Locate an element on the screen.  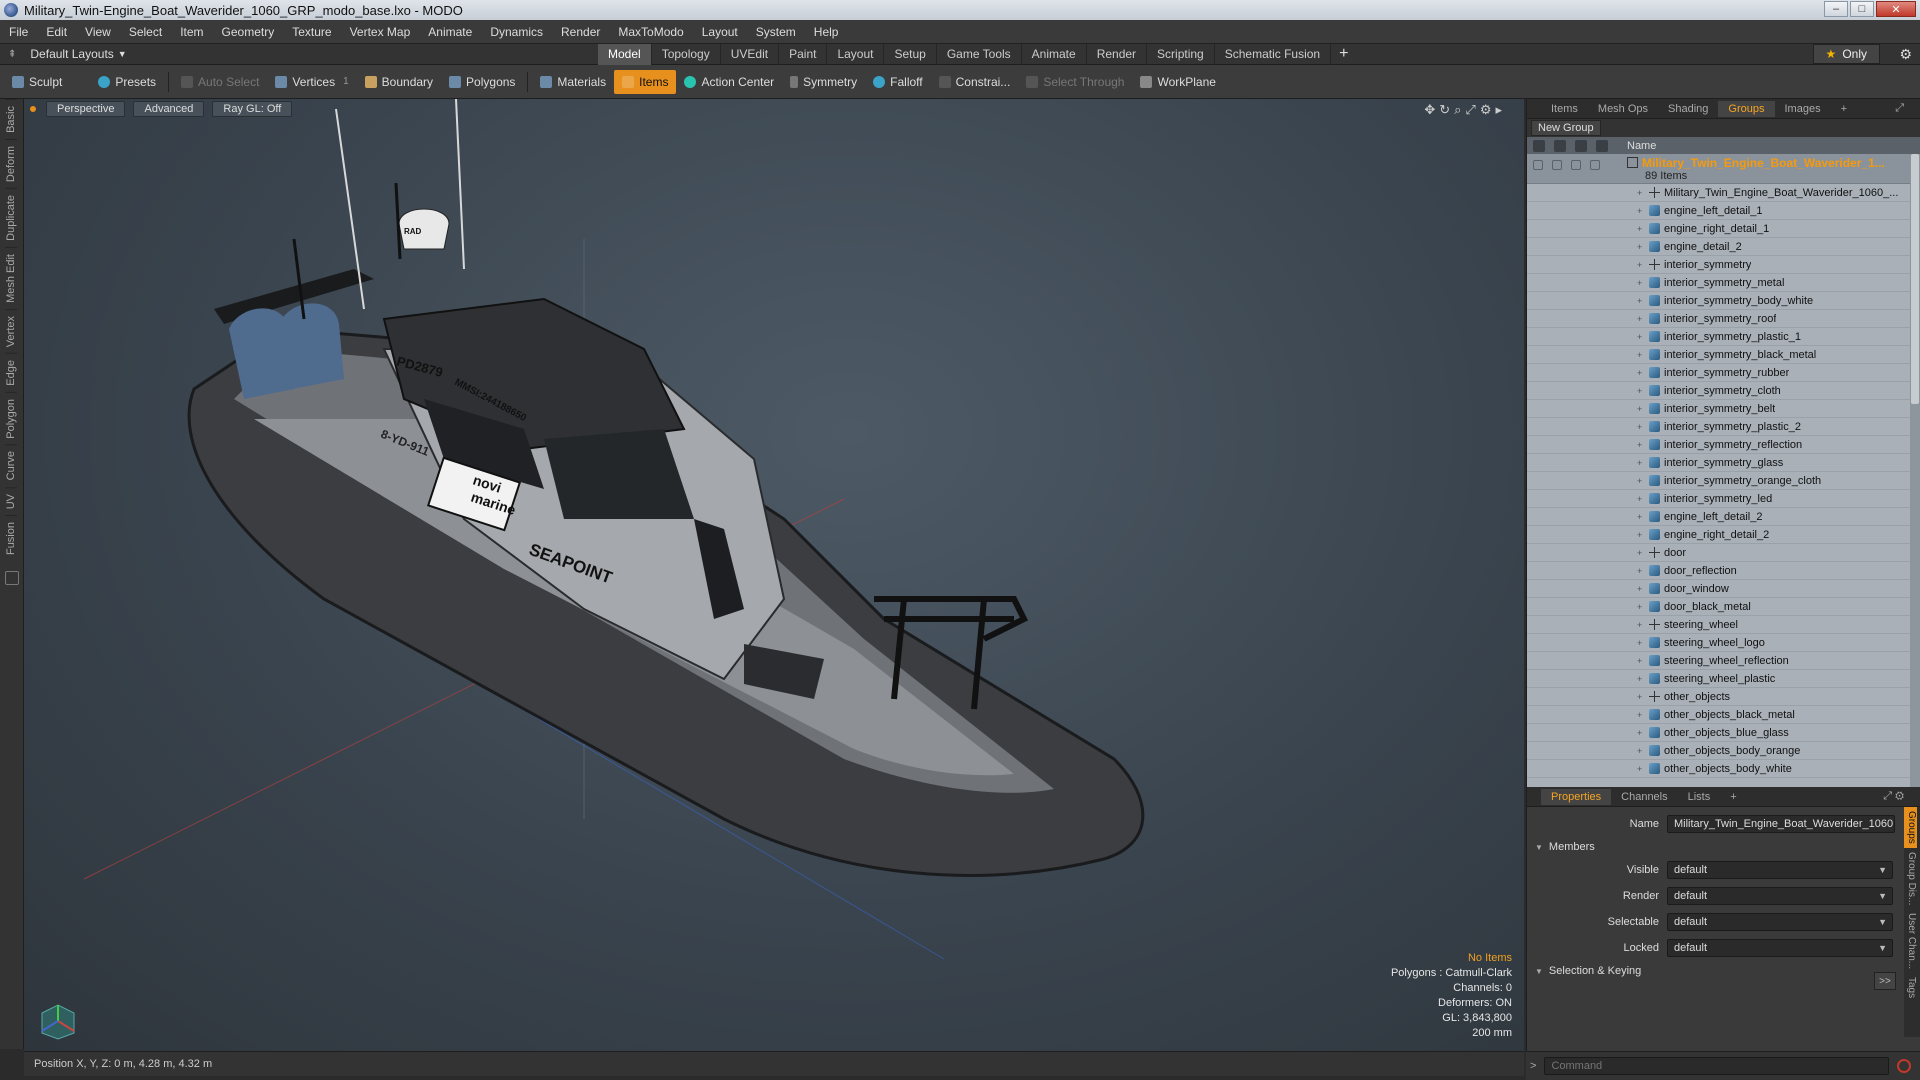
list-item: + door is located at coordinates (1723, 553).